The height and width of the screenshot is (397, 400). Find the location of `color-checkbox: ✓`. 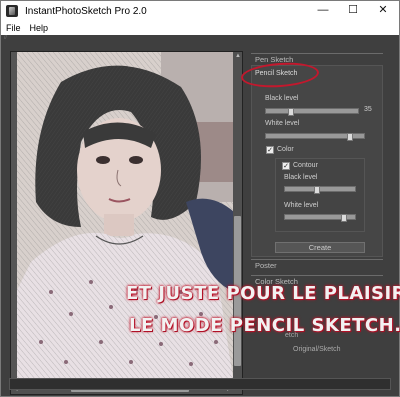

color-checkbox: ✓ is located at coordinates (270, 150).